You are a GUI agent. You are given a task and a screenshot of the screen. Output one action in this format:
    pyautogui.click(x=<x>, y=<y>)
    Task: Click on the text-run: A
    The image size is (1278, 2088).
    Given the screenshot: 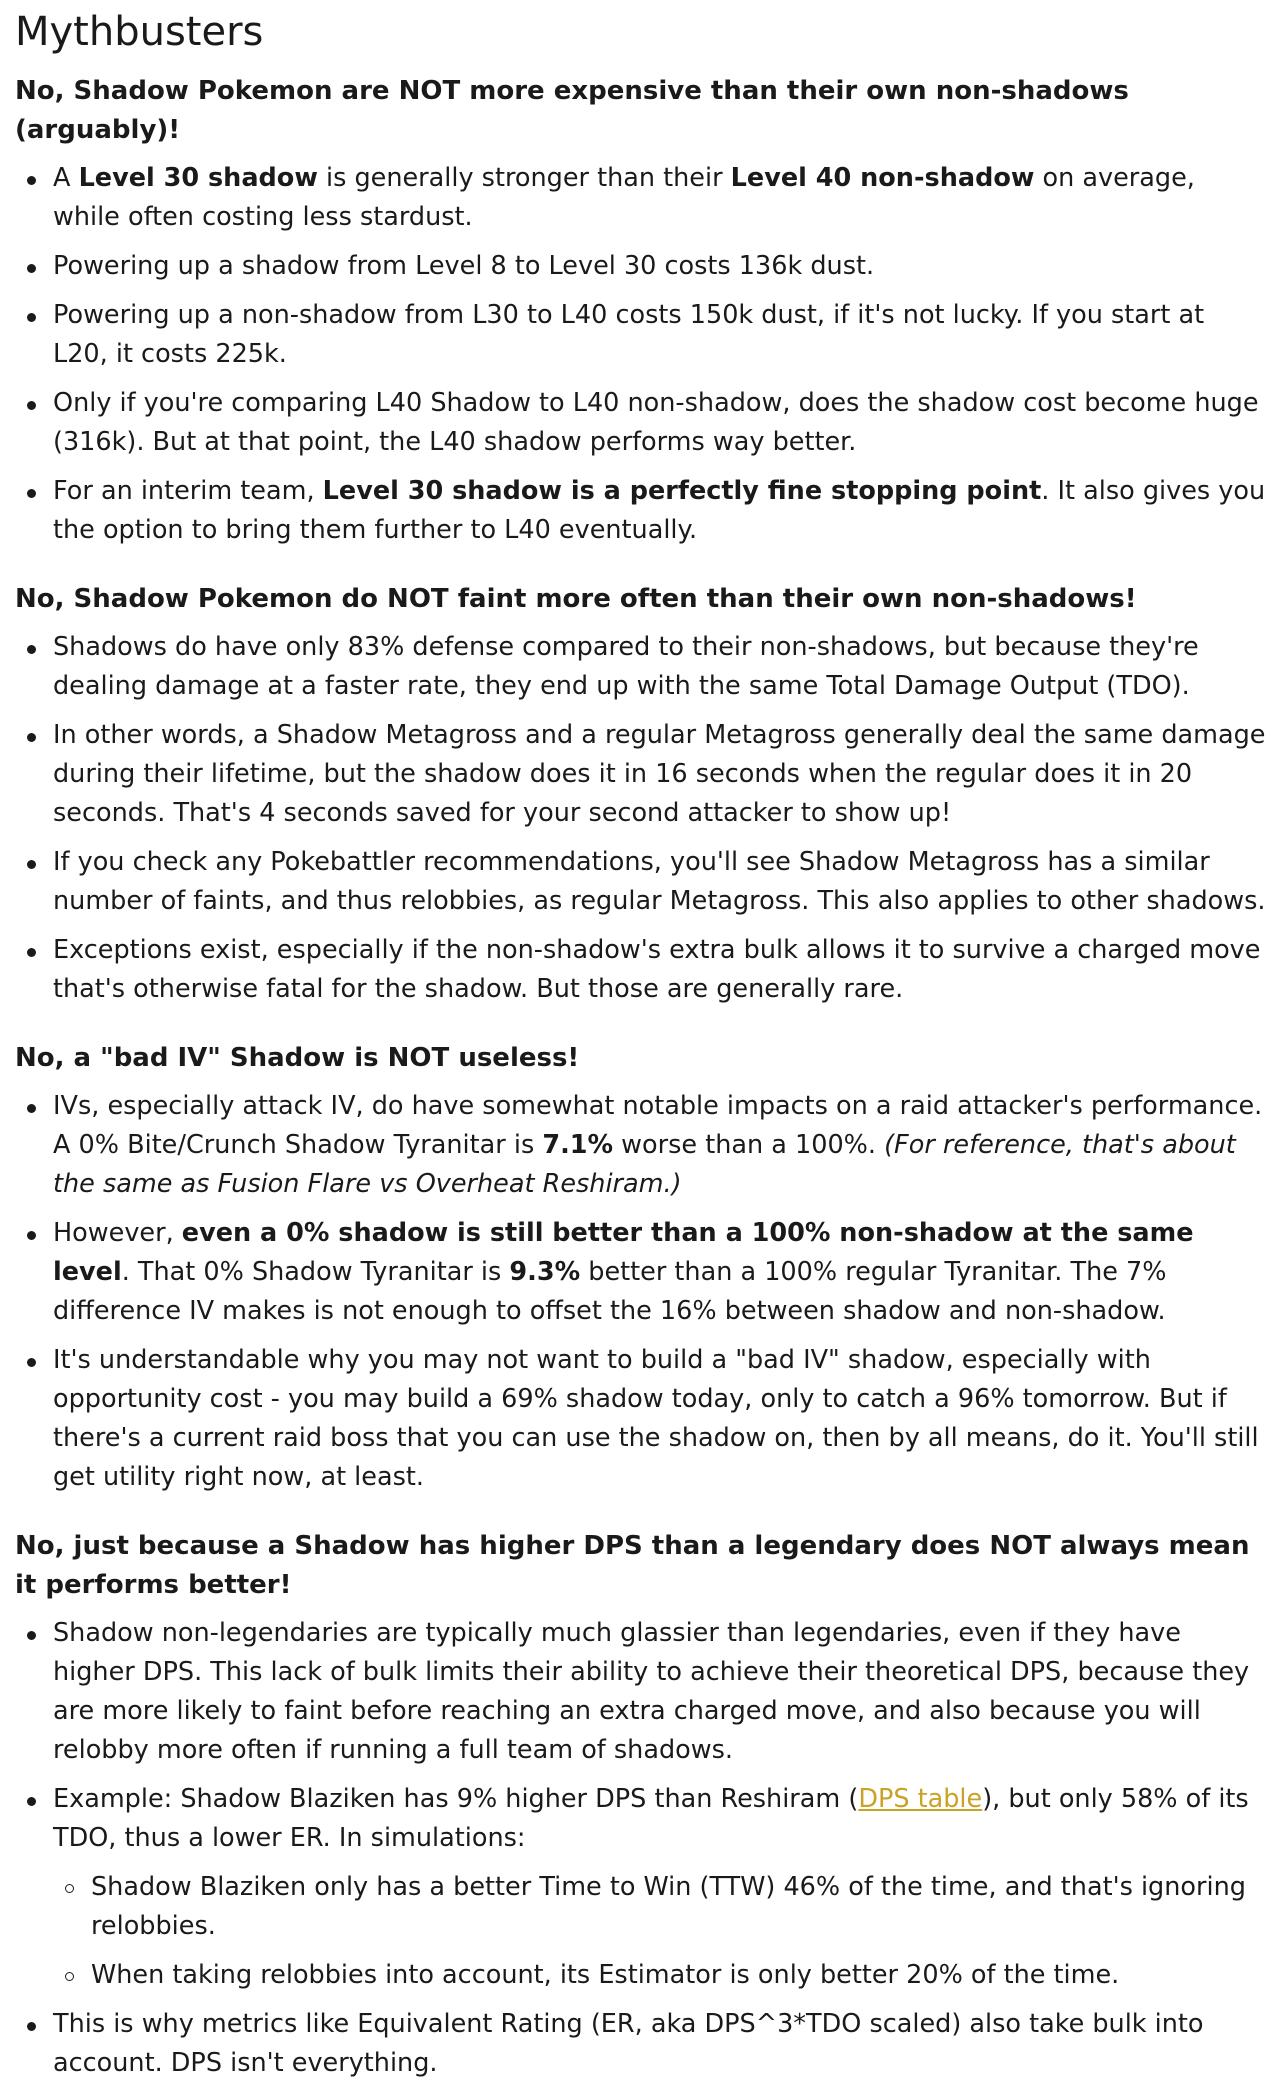 What is the action you would take?
    pyautogui.click(x=66, y=178)
    